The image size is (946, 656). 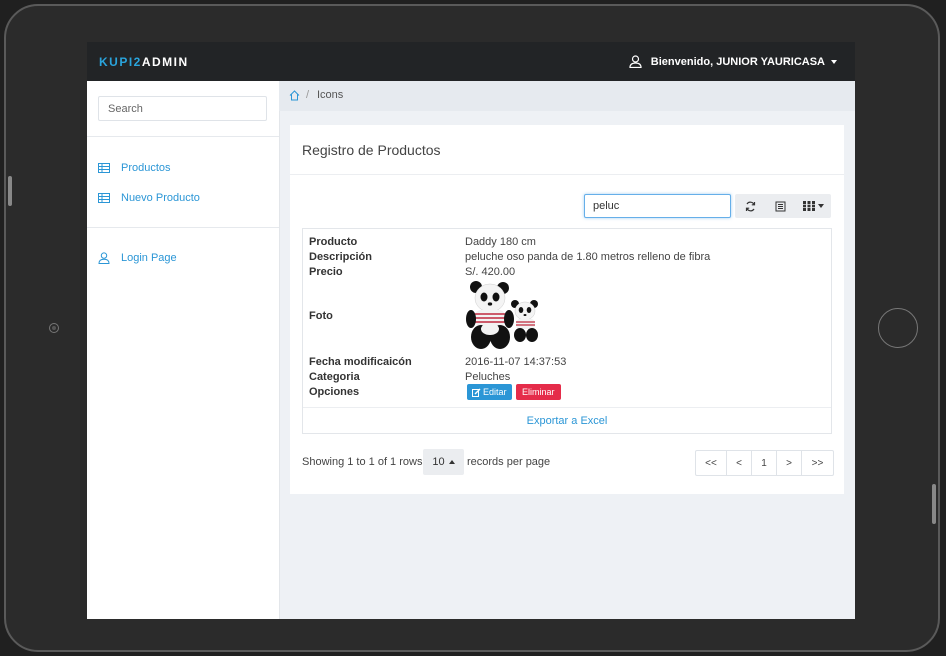 I want to click on pagination: << < 1 > >>, so click(x=764, y=463).